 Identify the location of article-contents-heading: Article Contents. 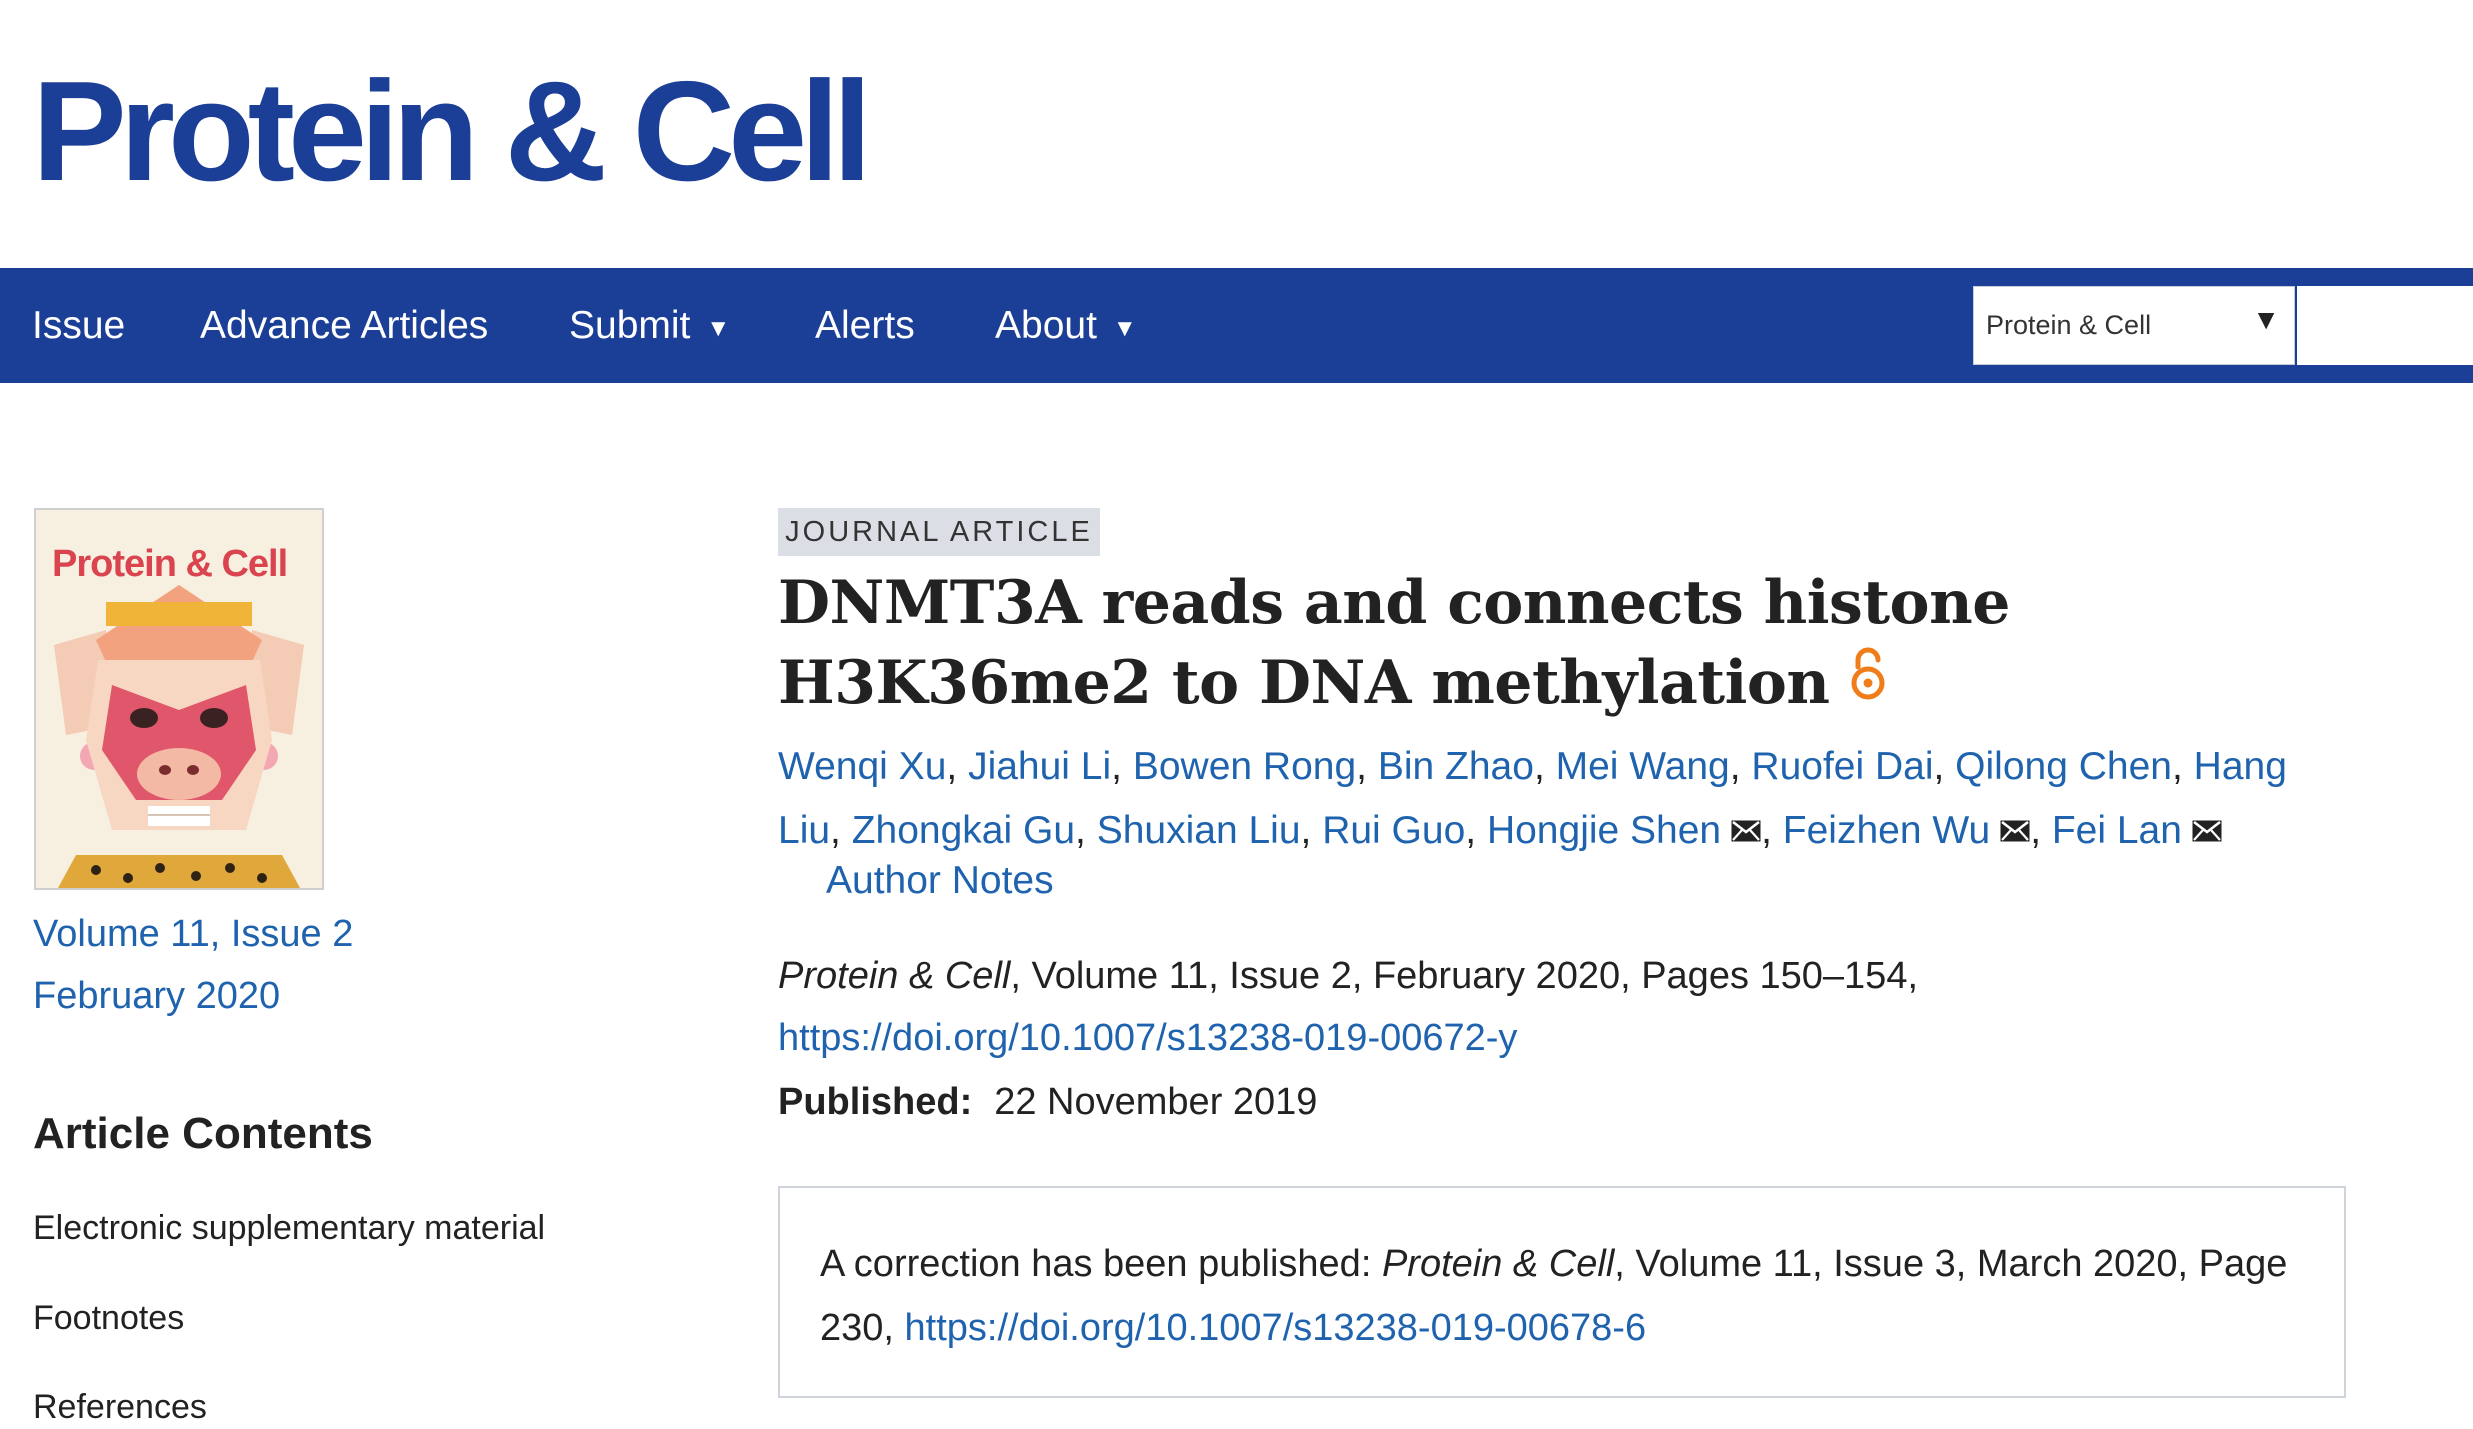
(203, 1133).